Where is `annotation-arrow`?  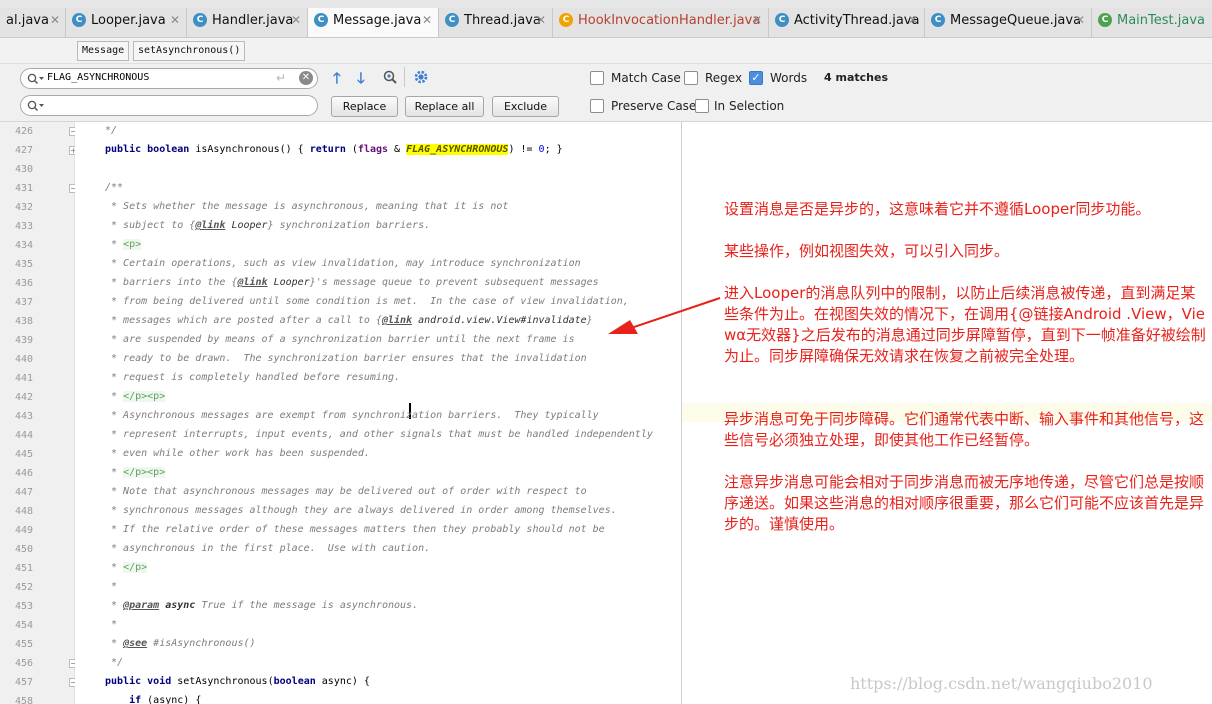
annotation-arrow is located at coordinates (664, 315).